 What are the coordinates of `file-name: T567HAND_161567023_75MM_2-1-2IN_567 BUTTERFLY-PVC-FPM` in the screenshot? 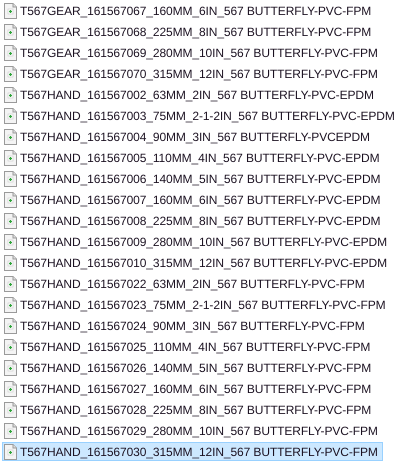 It's located at (203, 305).